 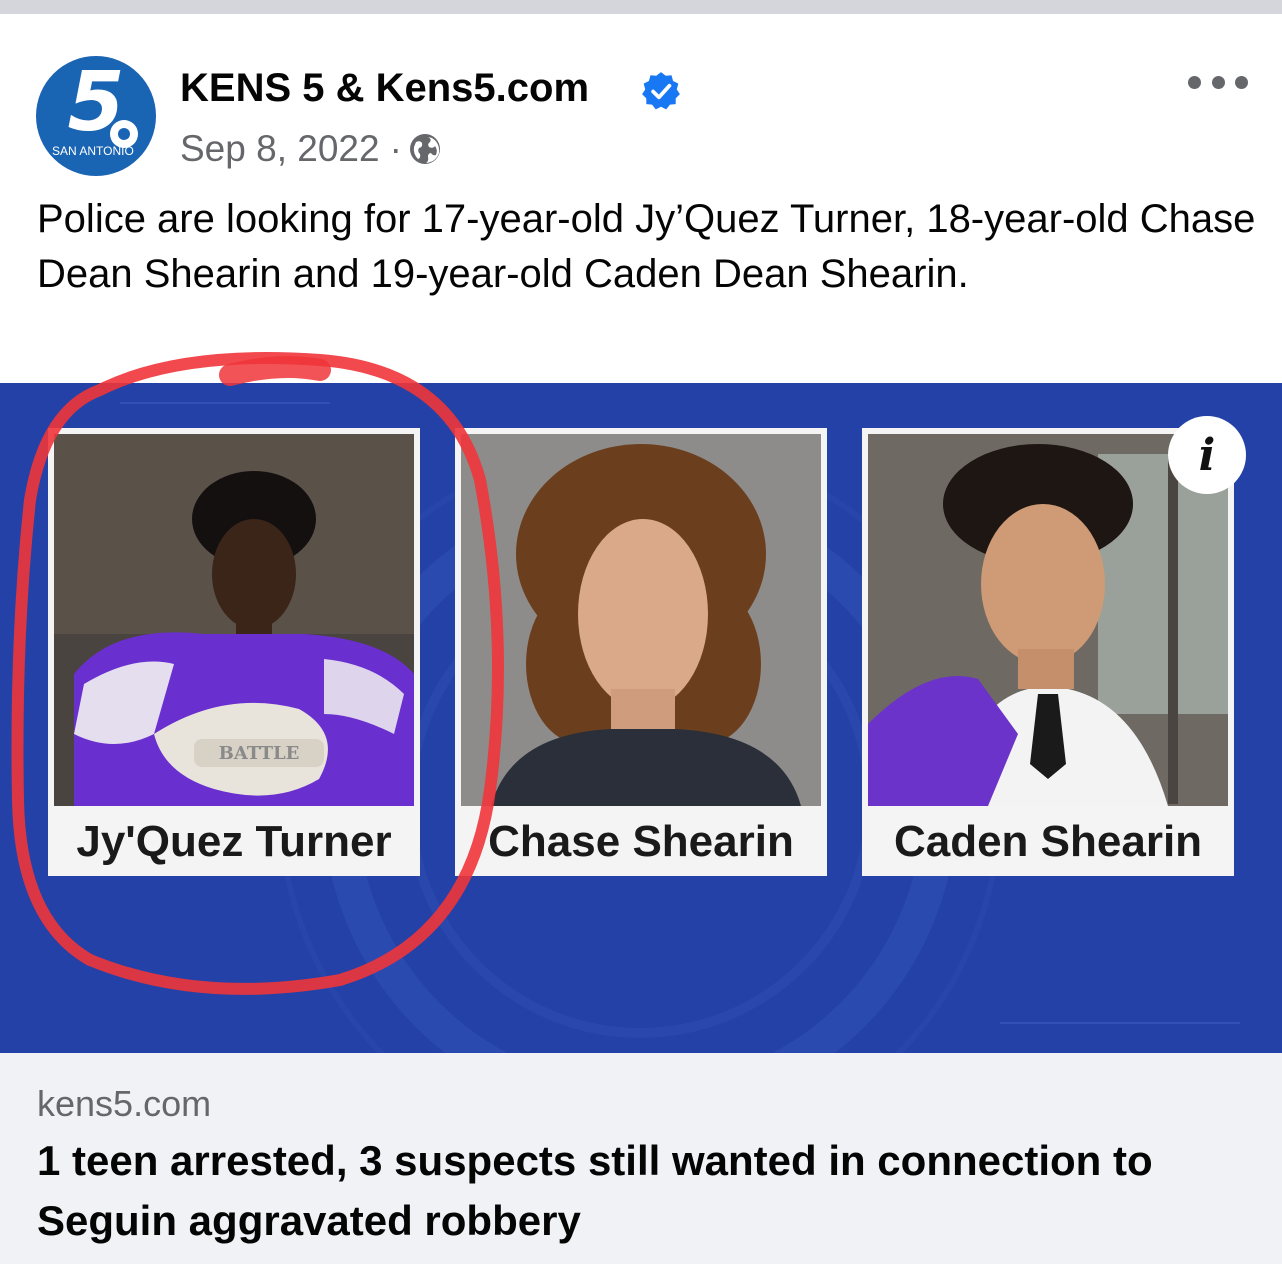 What do you see at coordinates (1048, 841) in the screenshot?
I see `suspect-name: Caden Shearin` at bounding box center [1048, 841].